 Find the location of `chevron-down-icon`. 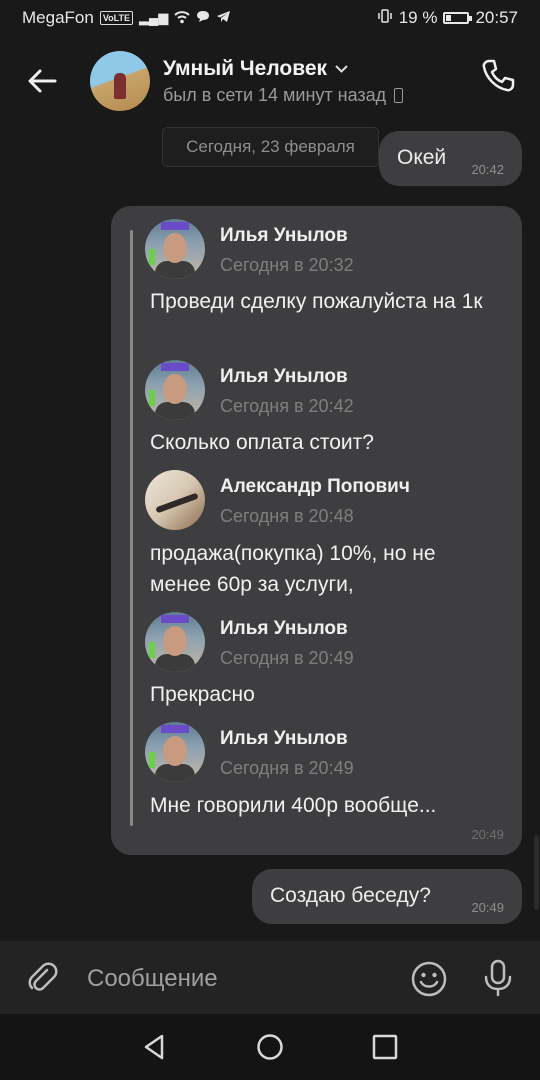

chevron-down-icon is located at coordinates (341, 68).